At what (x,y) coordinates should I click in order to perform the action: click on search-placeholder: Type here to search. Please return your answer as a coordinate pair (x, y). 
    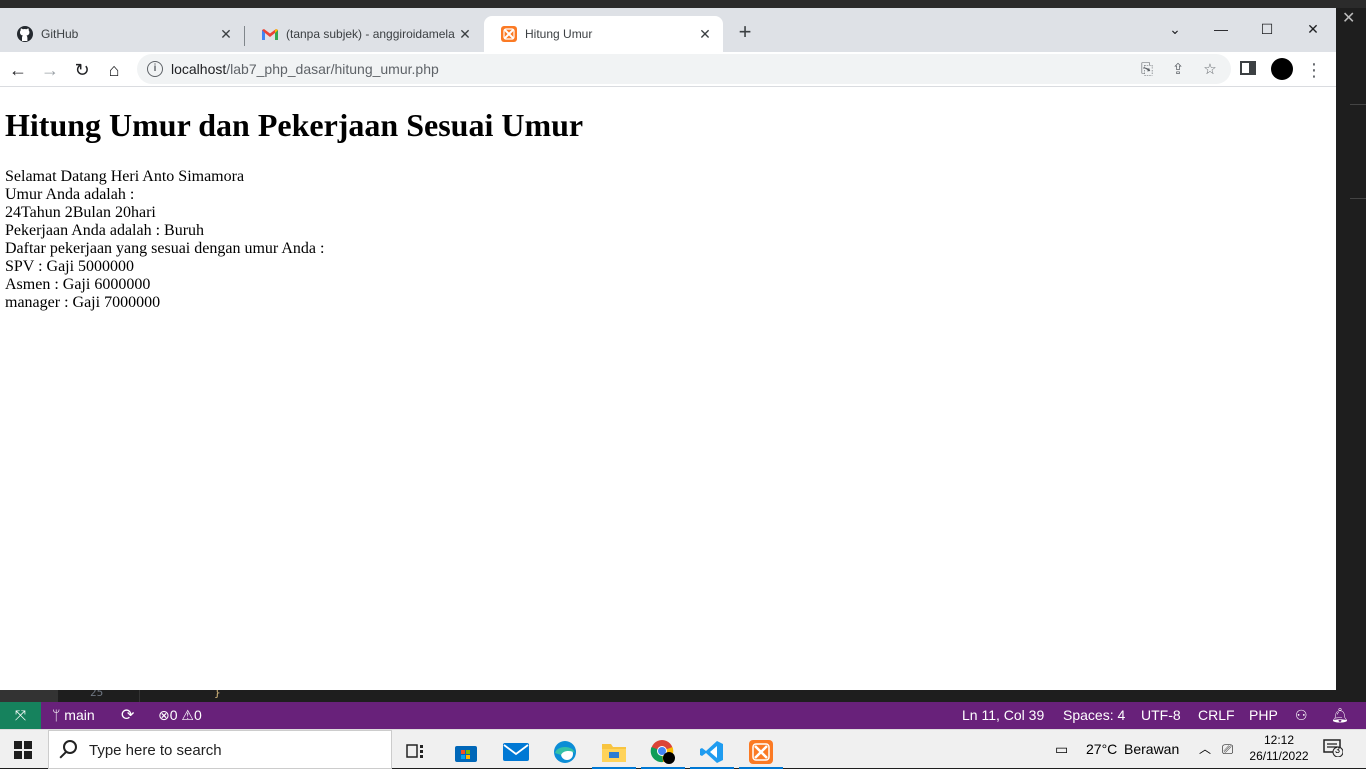
    Looking at the image, I should click on (155, 750).